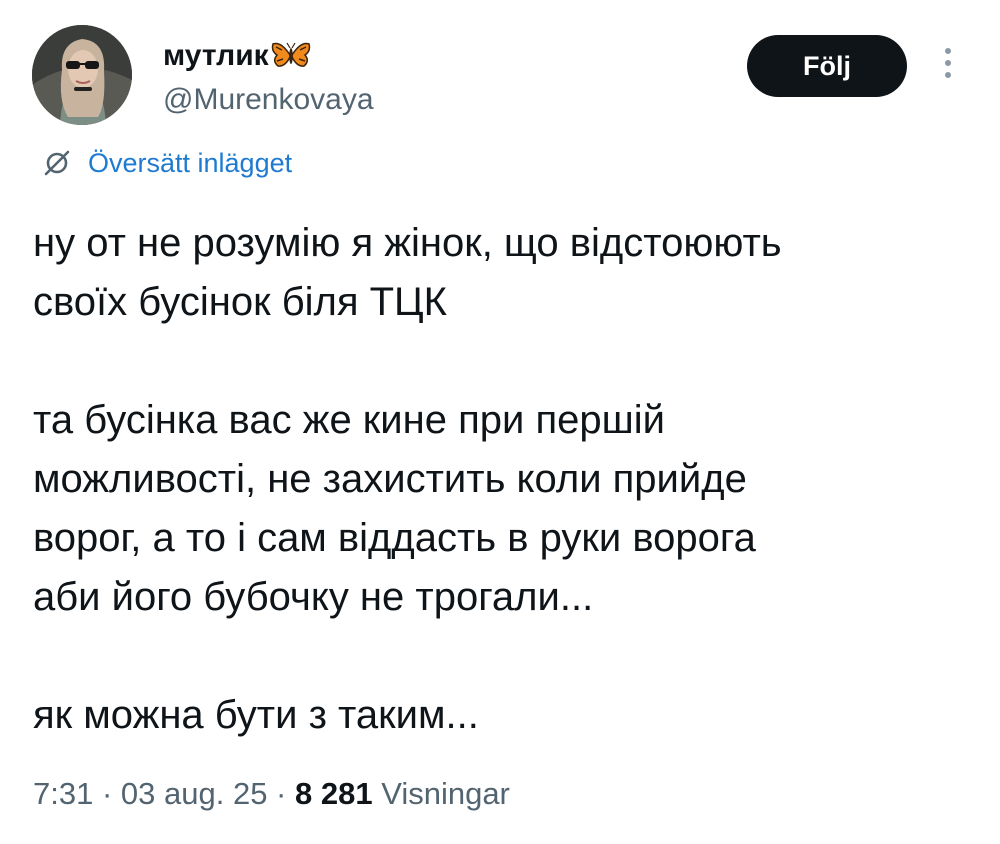 The image size is (1000, 844). Describe the element at coordinates (63, 793) in the screenshot. I see `tweet-time: 7:31` at that location.